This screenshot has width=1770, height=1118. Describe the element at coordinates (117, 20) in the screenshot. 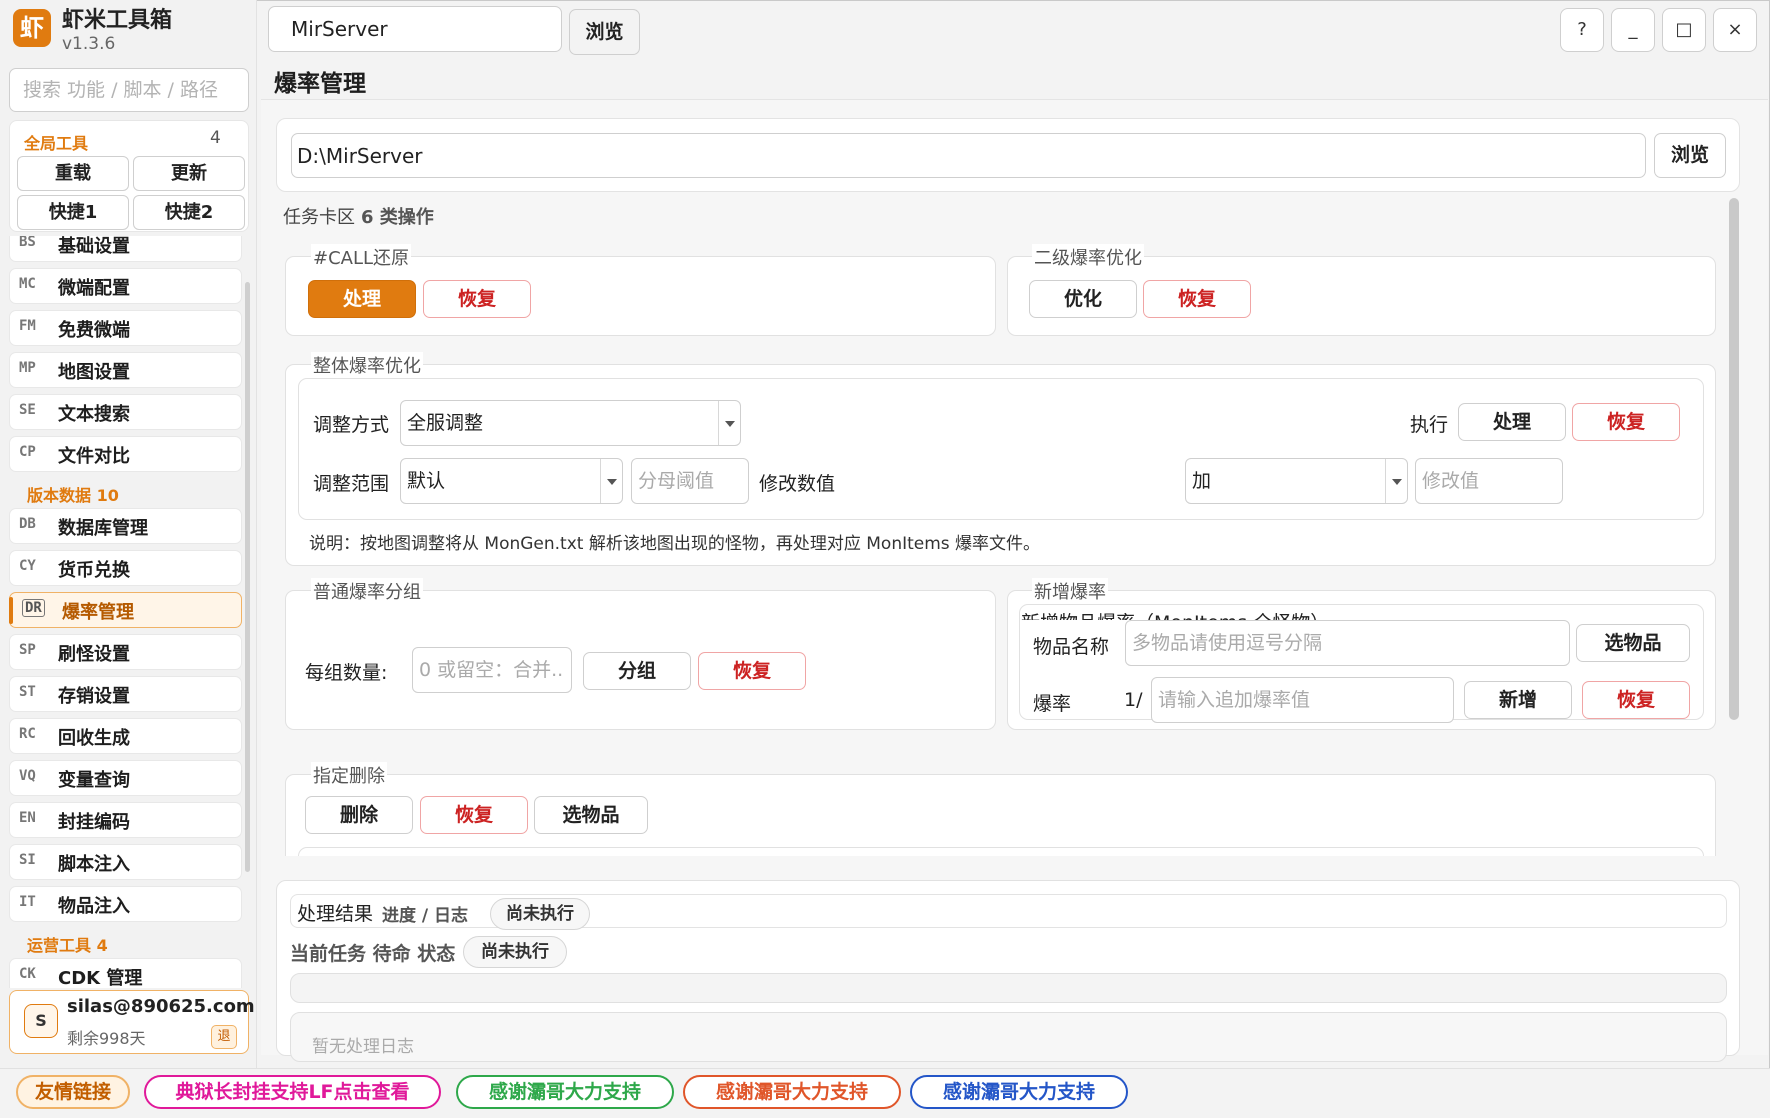

I see `app-name: 虾米工具箱` at that location.